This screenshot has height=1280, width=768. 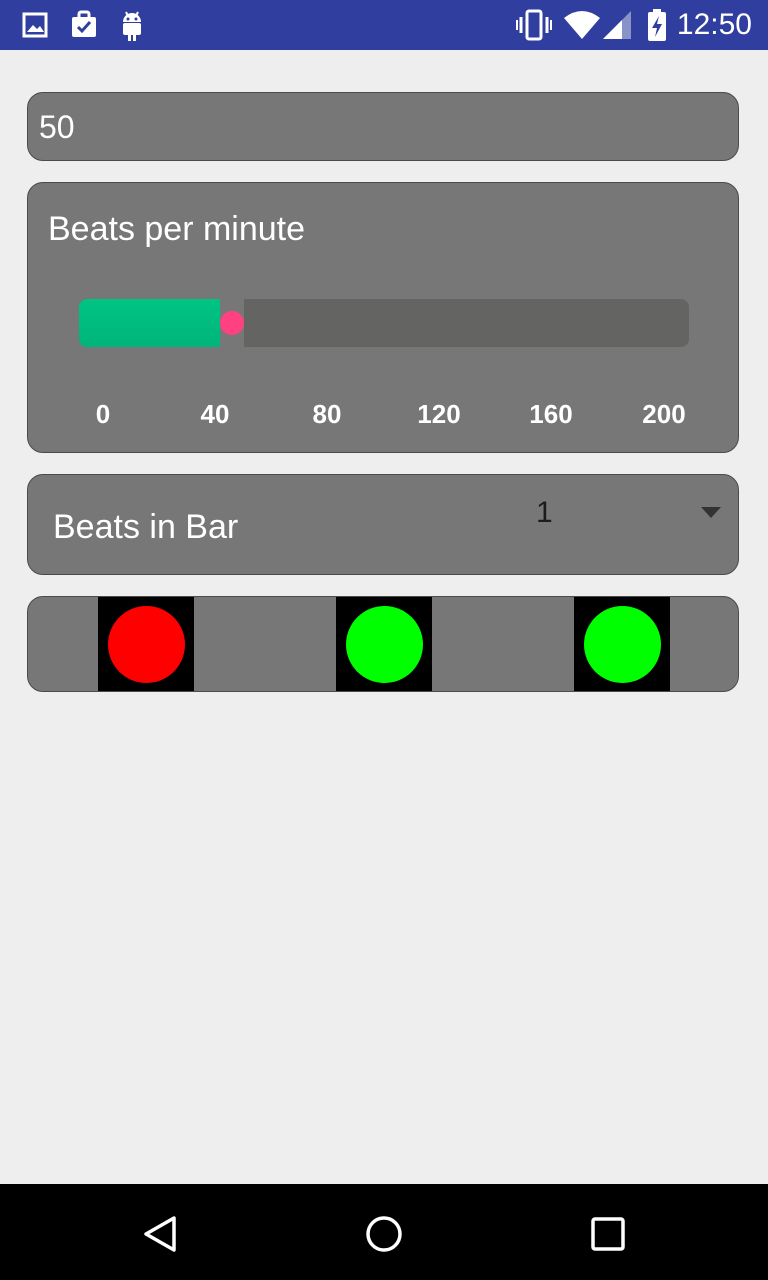 I want to click on bpm-tick-label: 200, so click(x=664, y=414).